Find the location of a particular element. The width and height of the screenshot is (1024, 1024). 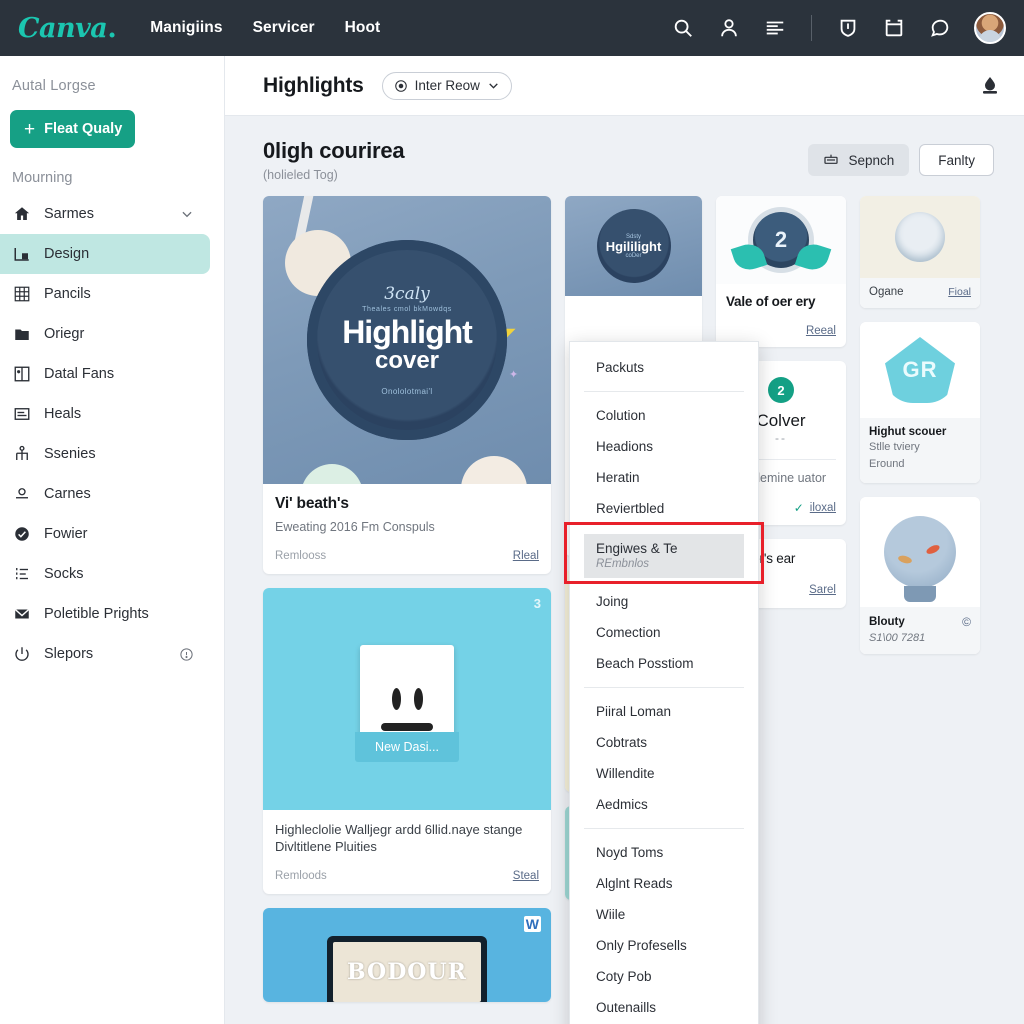

brand-text: Canva is located at coordinates (63, 28).